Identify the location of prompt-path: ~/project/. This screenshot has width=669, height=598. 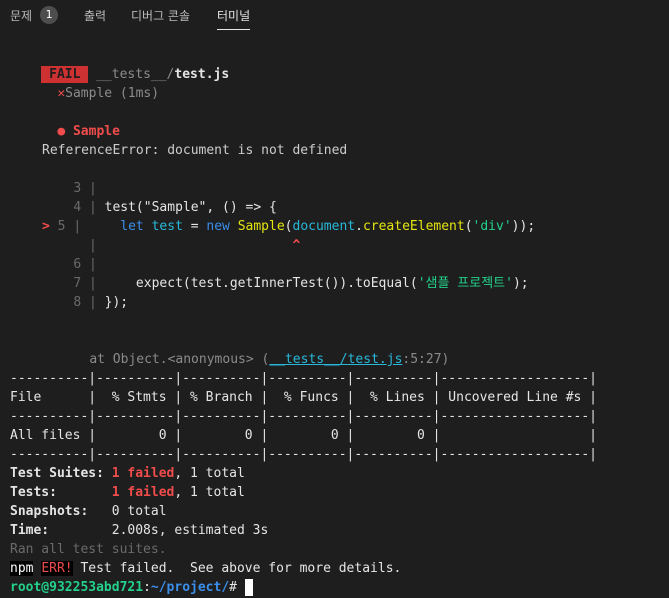
(190, 587).